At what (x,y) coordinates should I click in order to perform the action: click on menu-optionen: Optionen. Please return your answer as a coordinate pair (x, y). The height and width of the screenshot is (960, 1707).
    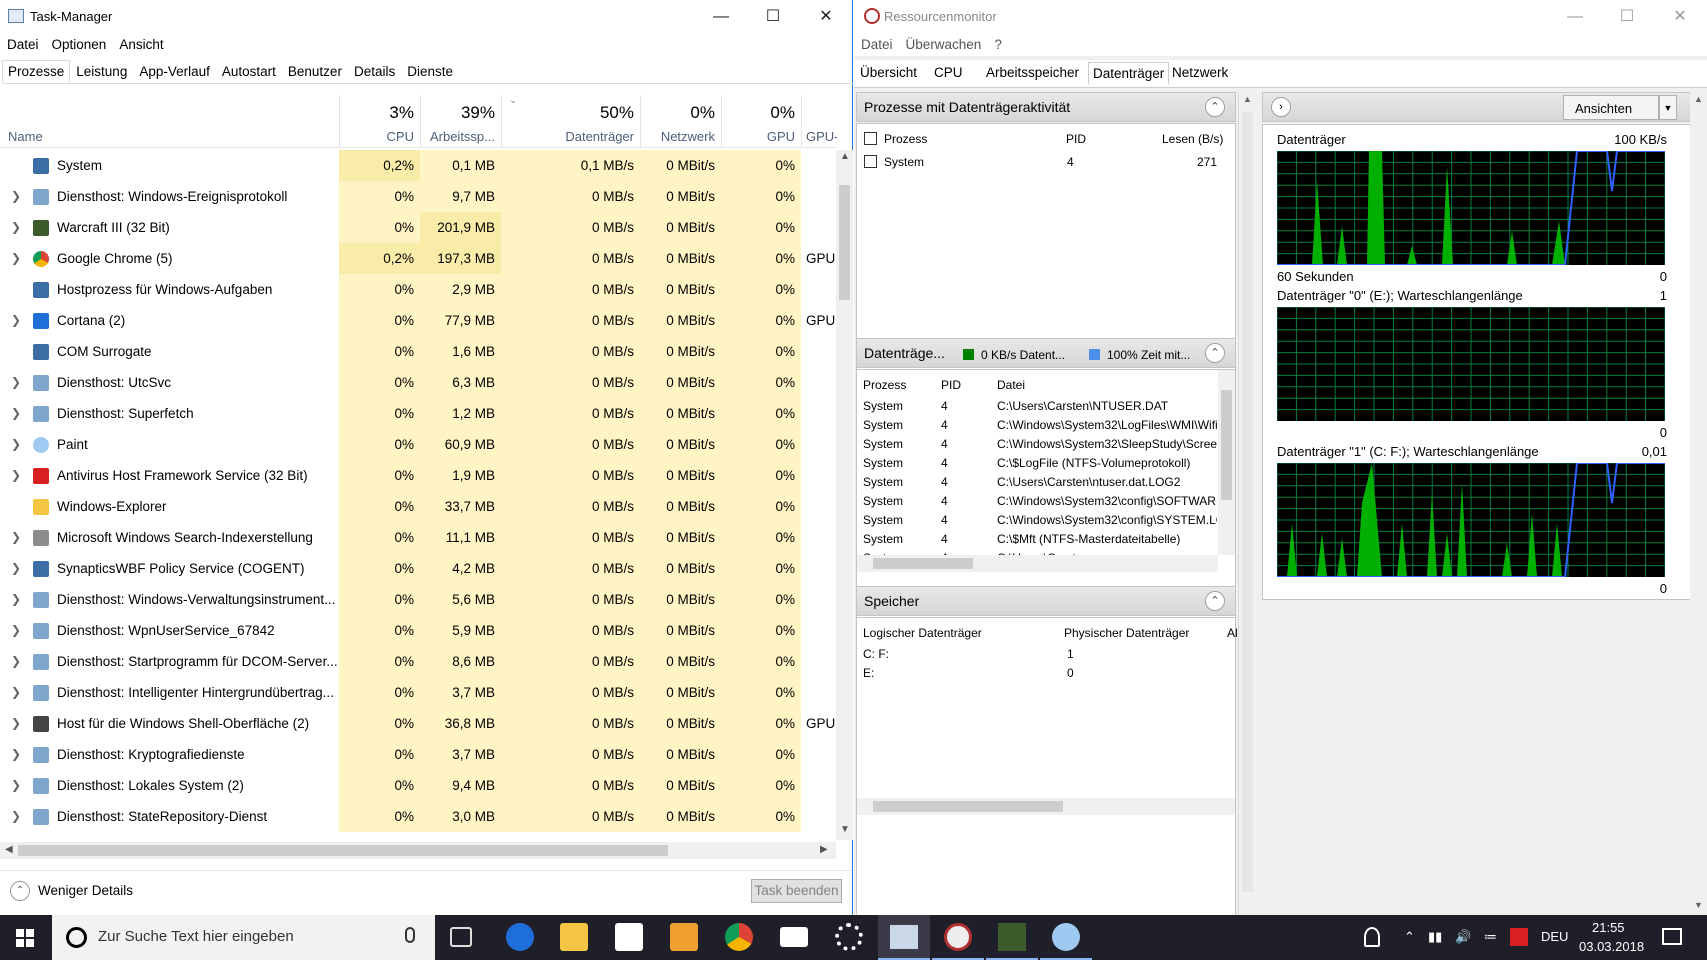
    Looking at the image, I should click on (79, 45).